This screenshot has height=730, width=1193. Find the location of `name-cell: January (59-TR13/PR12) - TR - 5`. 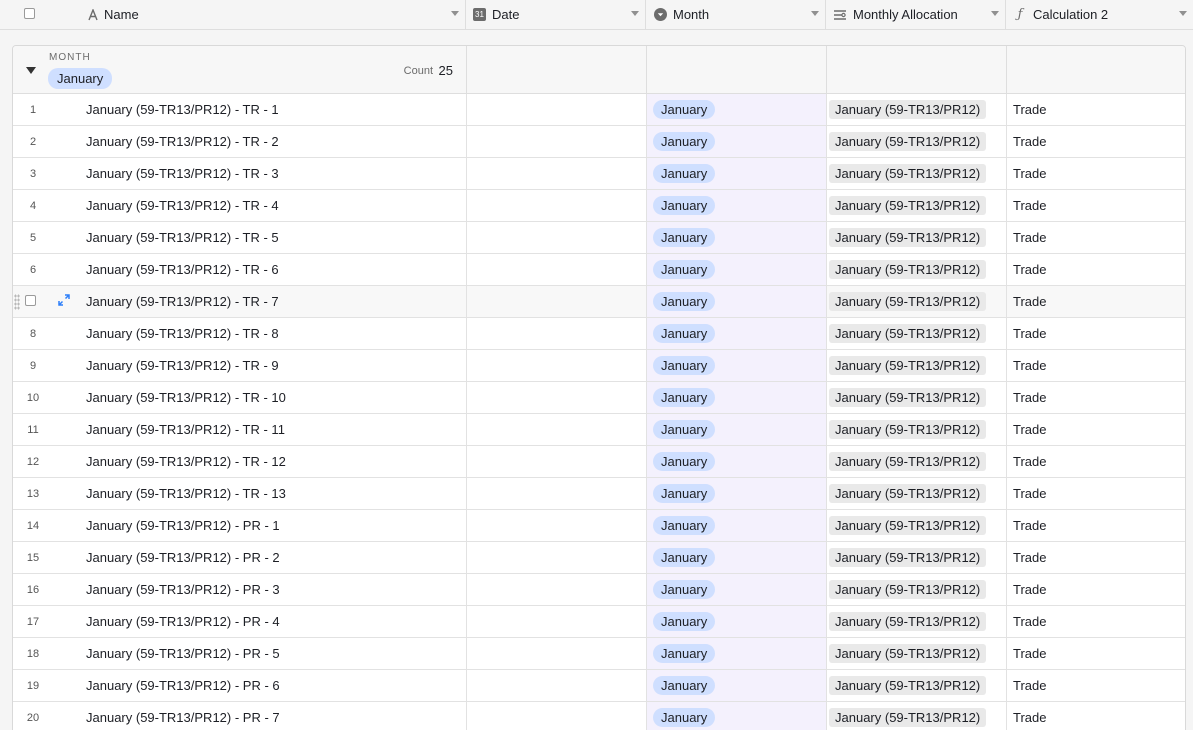

name-cell: January (59-TR13/PR12) - TR - 5 is located at coordinates (260, 237).